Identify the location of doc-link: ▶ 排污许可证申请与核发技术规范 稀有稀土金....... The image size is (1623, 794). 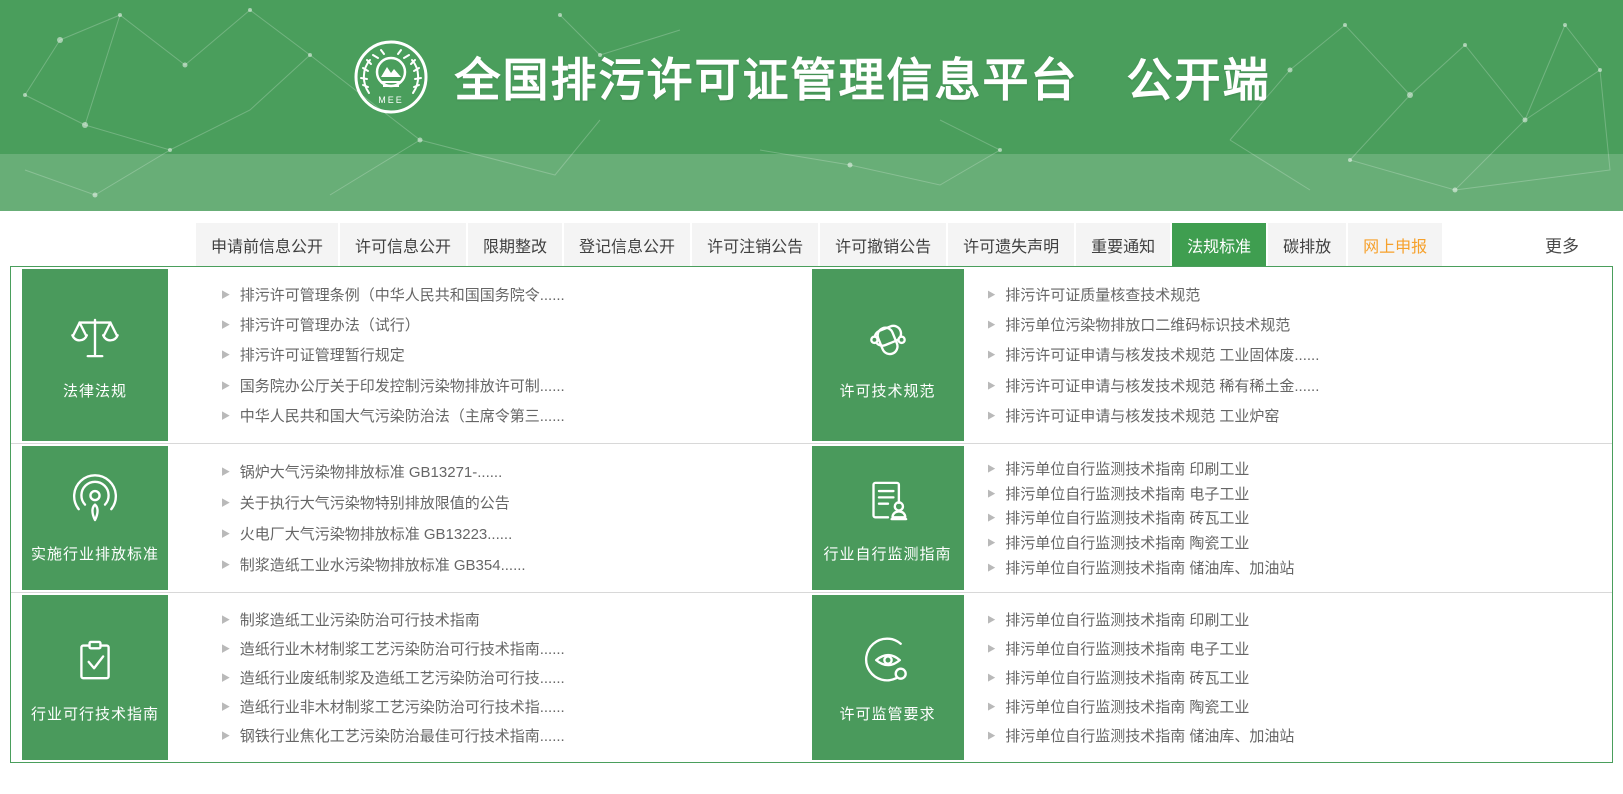
(1295, 385).